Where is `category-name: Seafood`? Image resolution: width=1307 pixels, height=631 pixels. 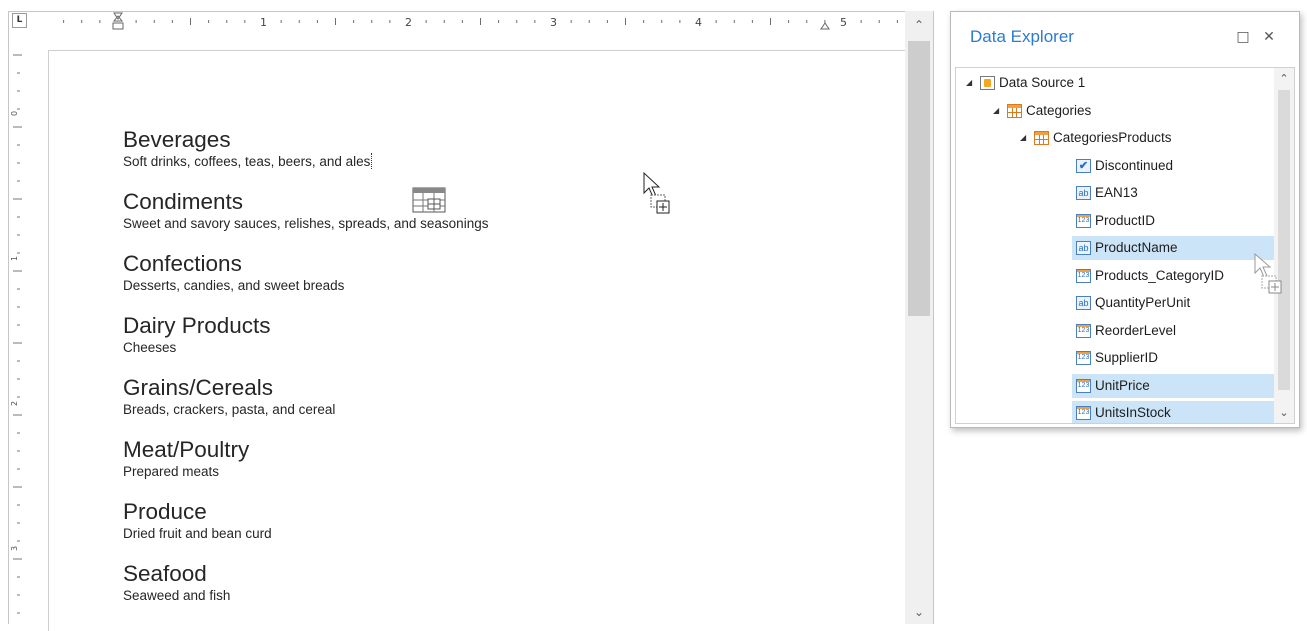 category-name: Seafood is located at coordinates (423, 573).